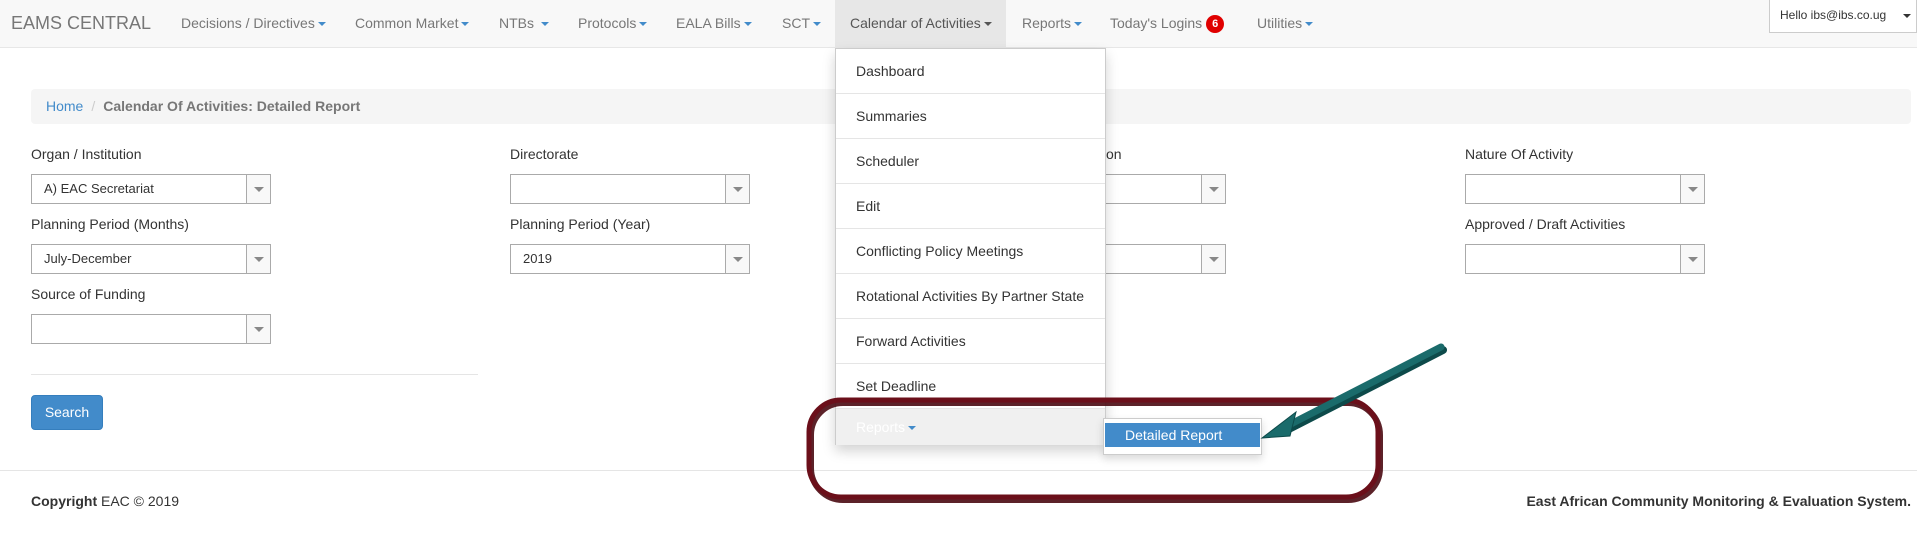 The image size is (1917, 540). I want to click on nav-protocols-label: Protocols, so click(607, 23).